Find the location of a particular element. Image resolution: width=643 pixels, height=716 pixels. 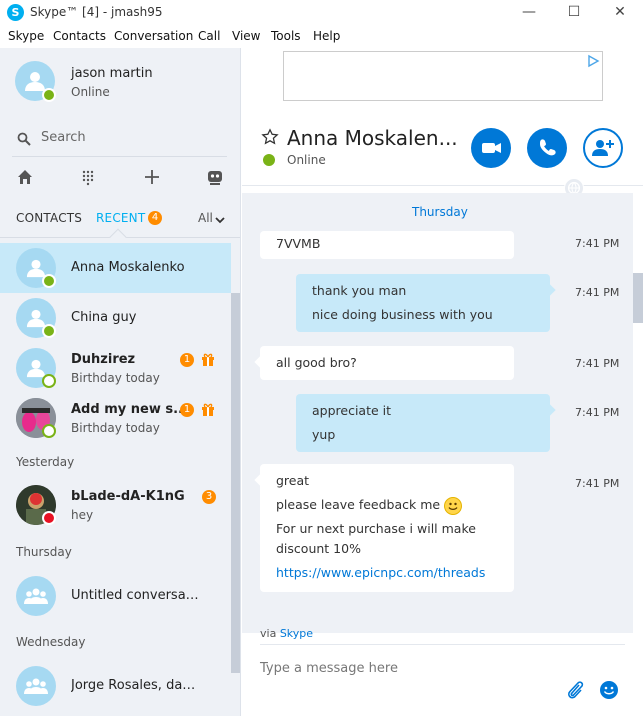

close-button: ✕ is located at coordinates (620, 13).